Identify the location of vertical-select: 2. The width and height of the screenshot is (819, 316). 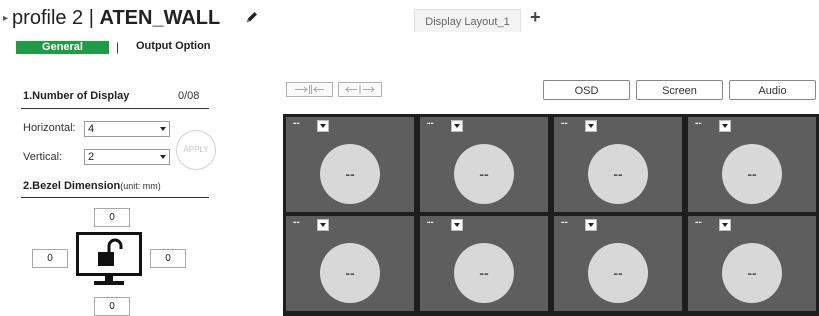
(127, 157).